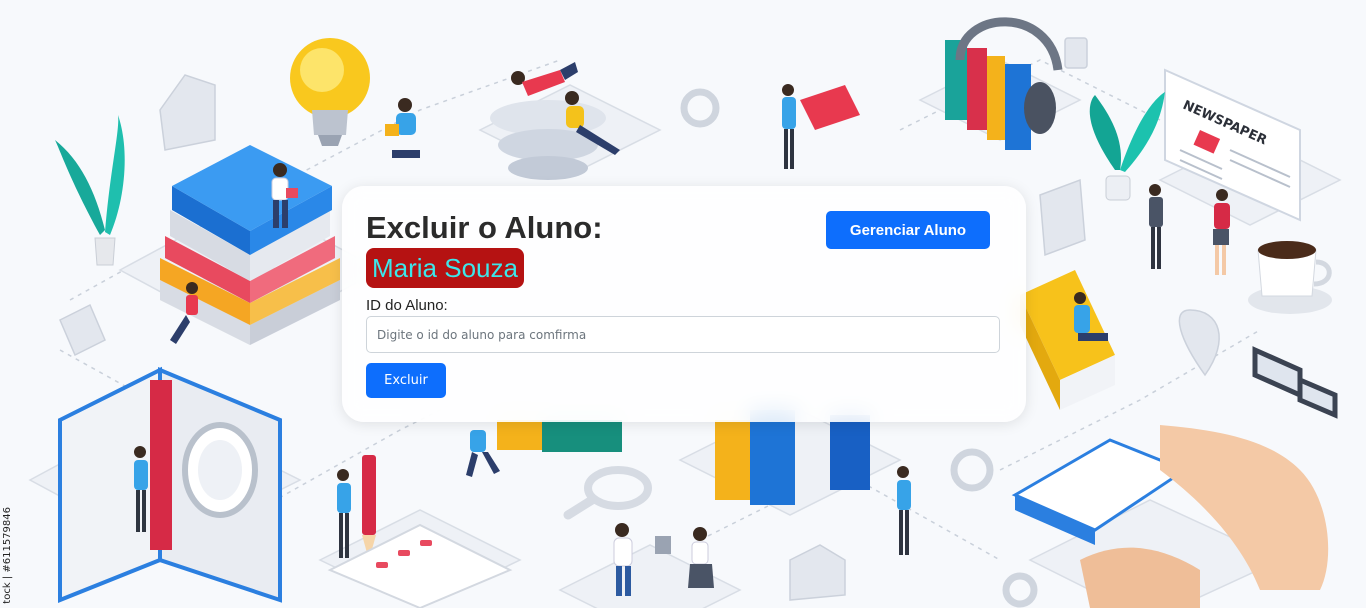 Image resolution: width=1366 pixels, height=608 pixels. I want to click on student-id-input, so click(683, 334).